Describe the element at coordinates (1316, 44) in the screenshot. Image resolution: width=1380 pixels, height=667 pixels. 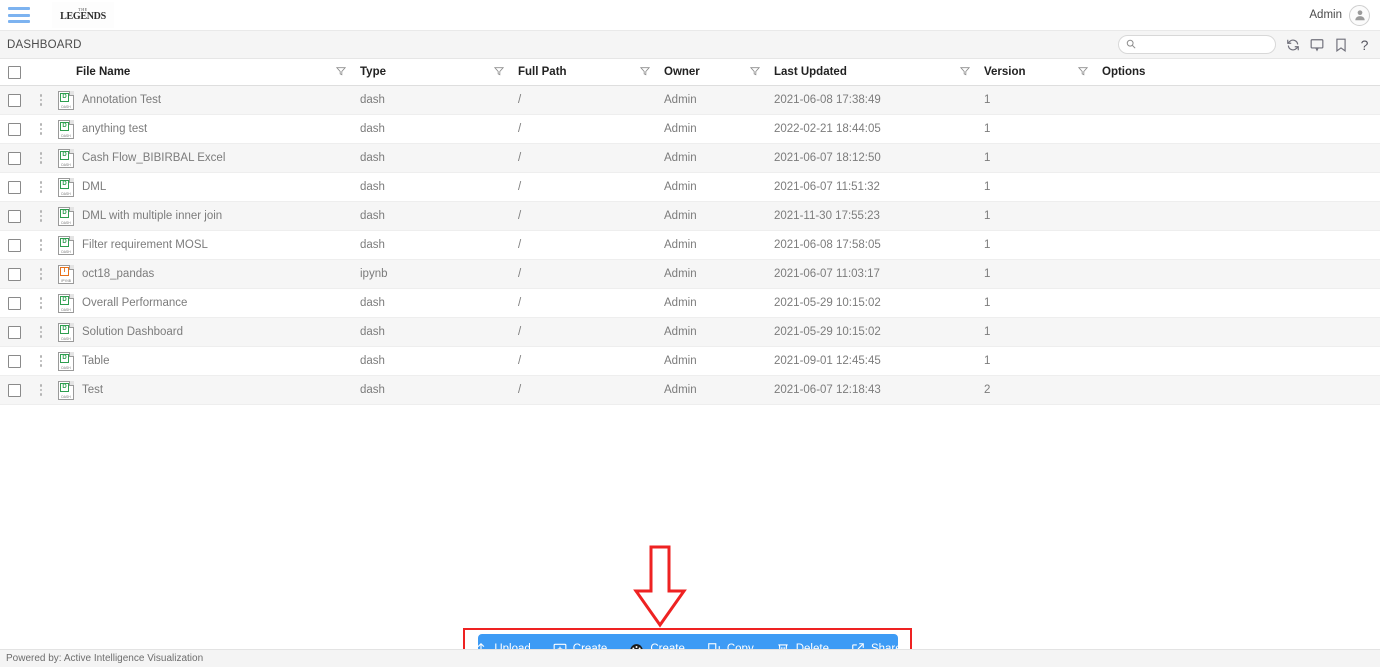
I see `comment-icon` at that location.